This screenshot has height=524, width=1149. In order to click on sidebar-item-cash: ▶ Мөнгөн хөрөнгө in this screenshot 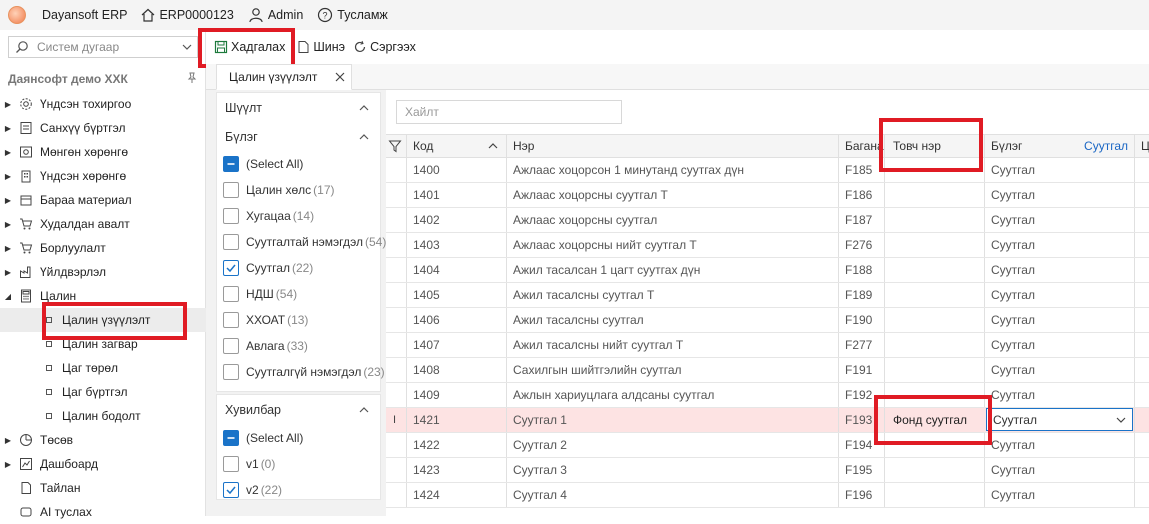, I will do `click(103, 152)`.